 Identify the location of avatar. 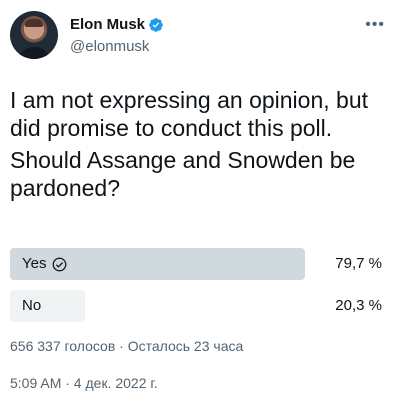
(34, 35).